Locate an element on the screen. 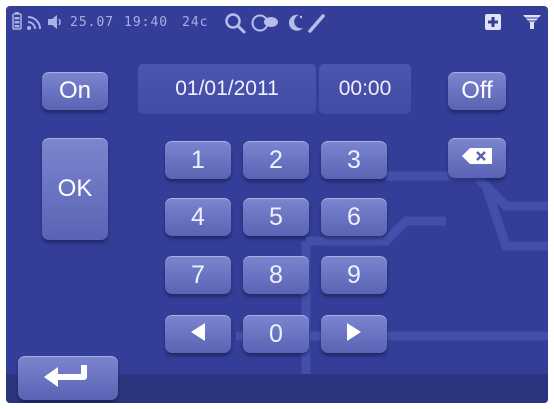 Image resolution: width=554 pixels, height=409 pixels. key-6: 6 is located at coordinates (354, 217).